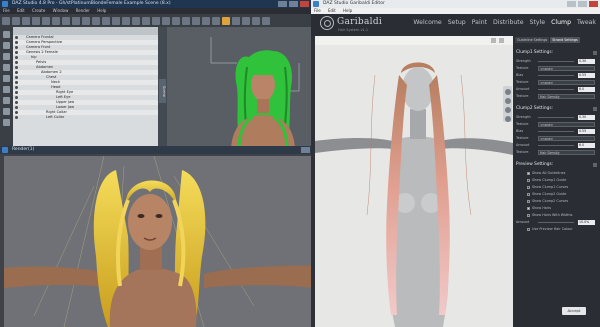 The image size is (600, 327). What do you see at coordinates (593, 4) in the screenshot?
I see `garibaldi-close-button` at bounding box center [593, 4].